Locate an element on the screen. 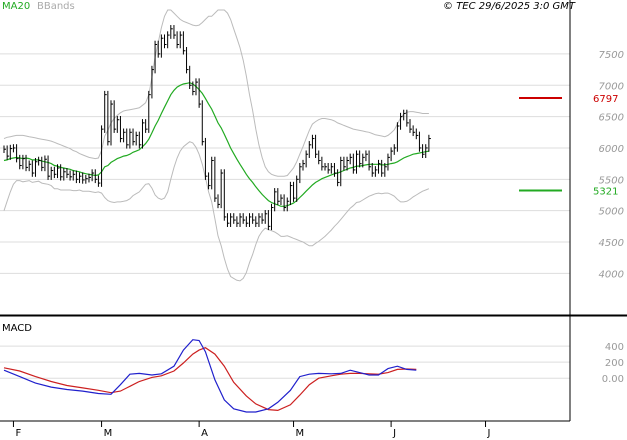  resistance-label: 6797 is located at coordinates (605, 99).